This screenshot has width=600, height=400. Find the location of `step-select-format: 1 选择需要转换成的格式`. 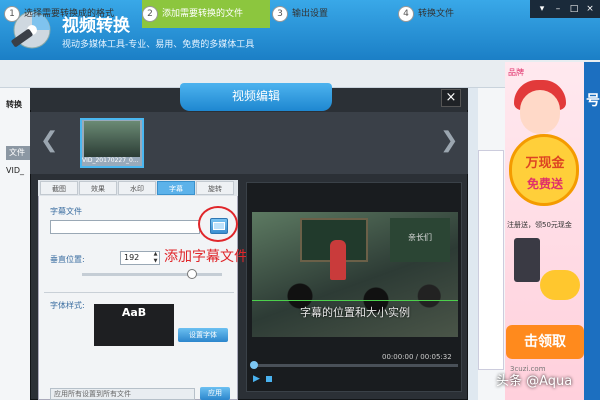

step-select-format: 1 选择需要转换成的格式 is located at coordinates (73, 14).